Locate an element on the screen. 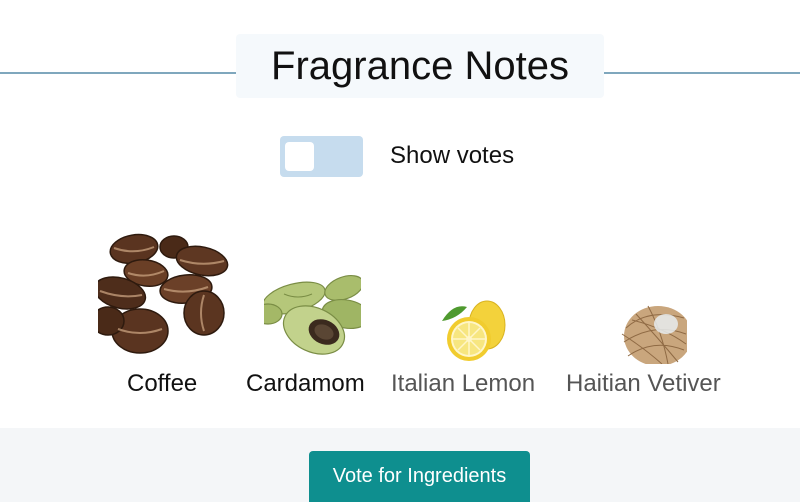  show-votes-toggle is located at coordinates (321, 156).